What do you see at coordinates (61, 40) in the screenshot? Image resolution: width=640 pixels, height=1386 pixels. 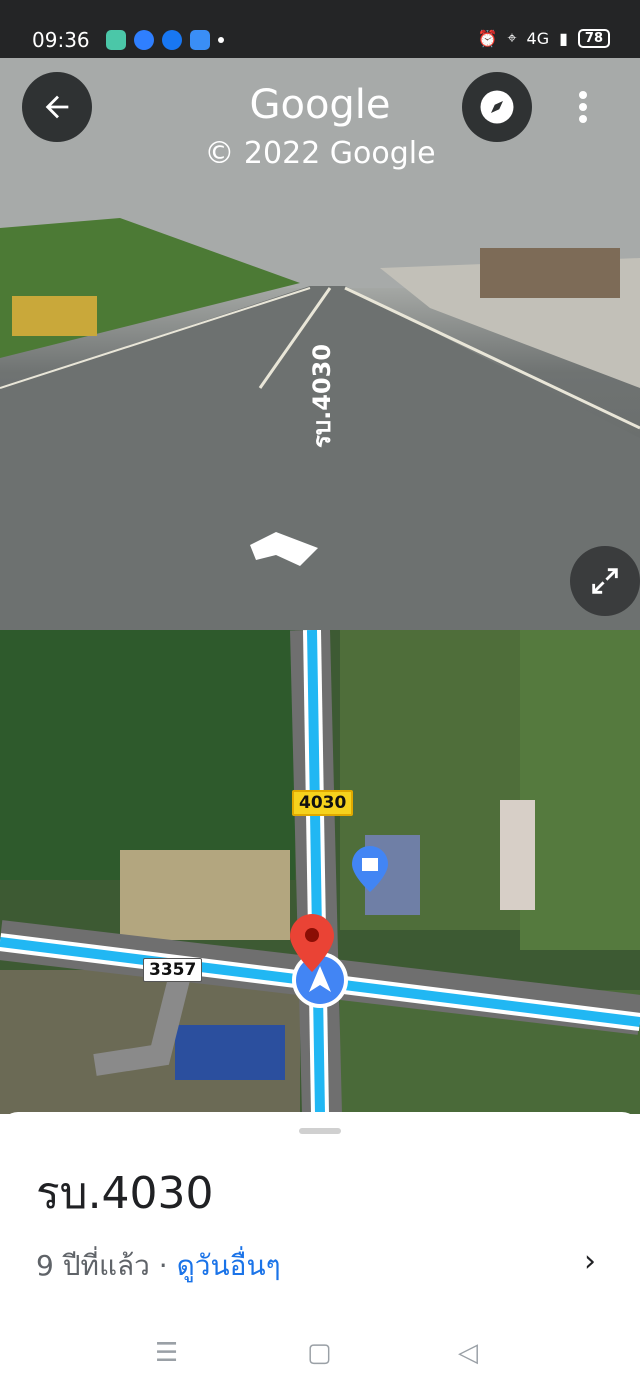 I see `status-time: 09:36` at bounding box center [61, 40].